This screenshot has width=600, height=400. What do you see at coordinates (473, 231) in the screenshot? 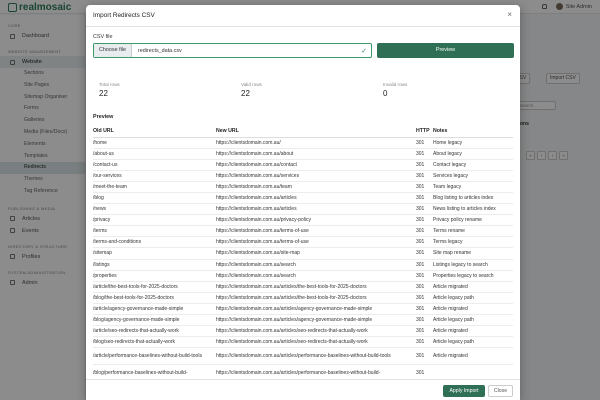
I see `cell-notes: Terms rename` at bounding box center [473, 231].